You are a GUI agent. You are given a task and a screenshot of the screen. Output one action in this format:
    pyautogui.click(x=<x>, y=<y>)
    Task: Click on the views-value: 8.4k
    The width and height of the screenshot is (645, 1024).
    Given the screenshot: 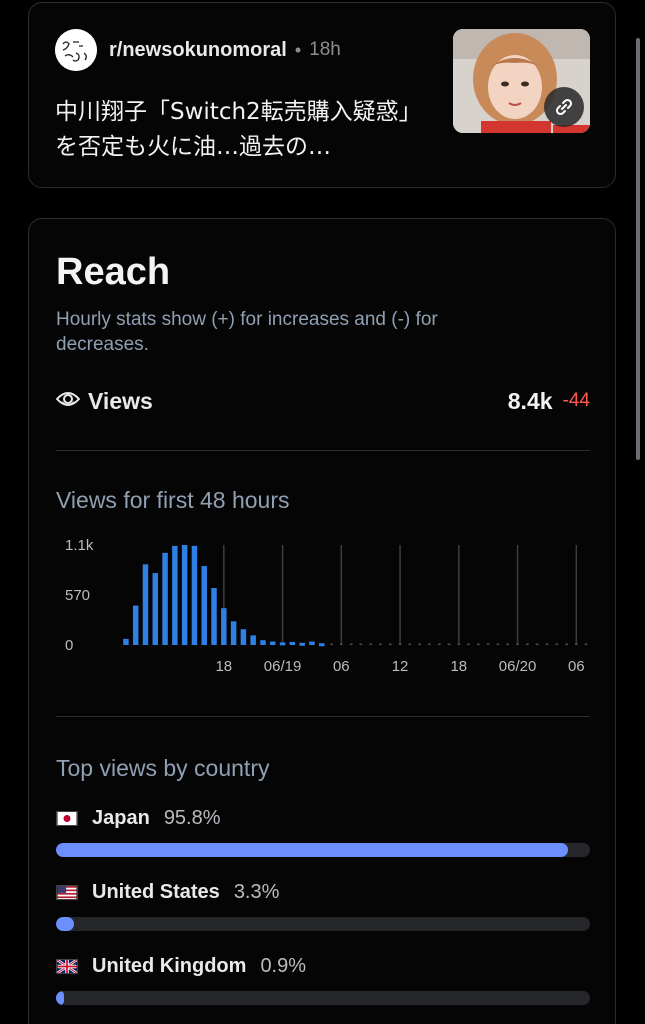 What is the action you would take?
    pyautogui.click(x=530, y=400)
    